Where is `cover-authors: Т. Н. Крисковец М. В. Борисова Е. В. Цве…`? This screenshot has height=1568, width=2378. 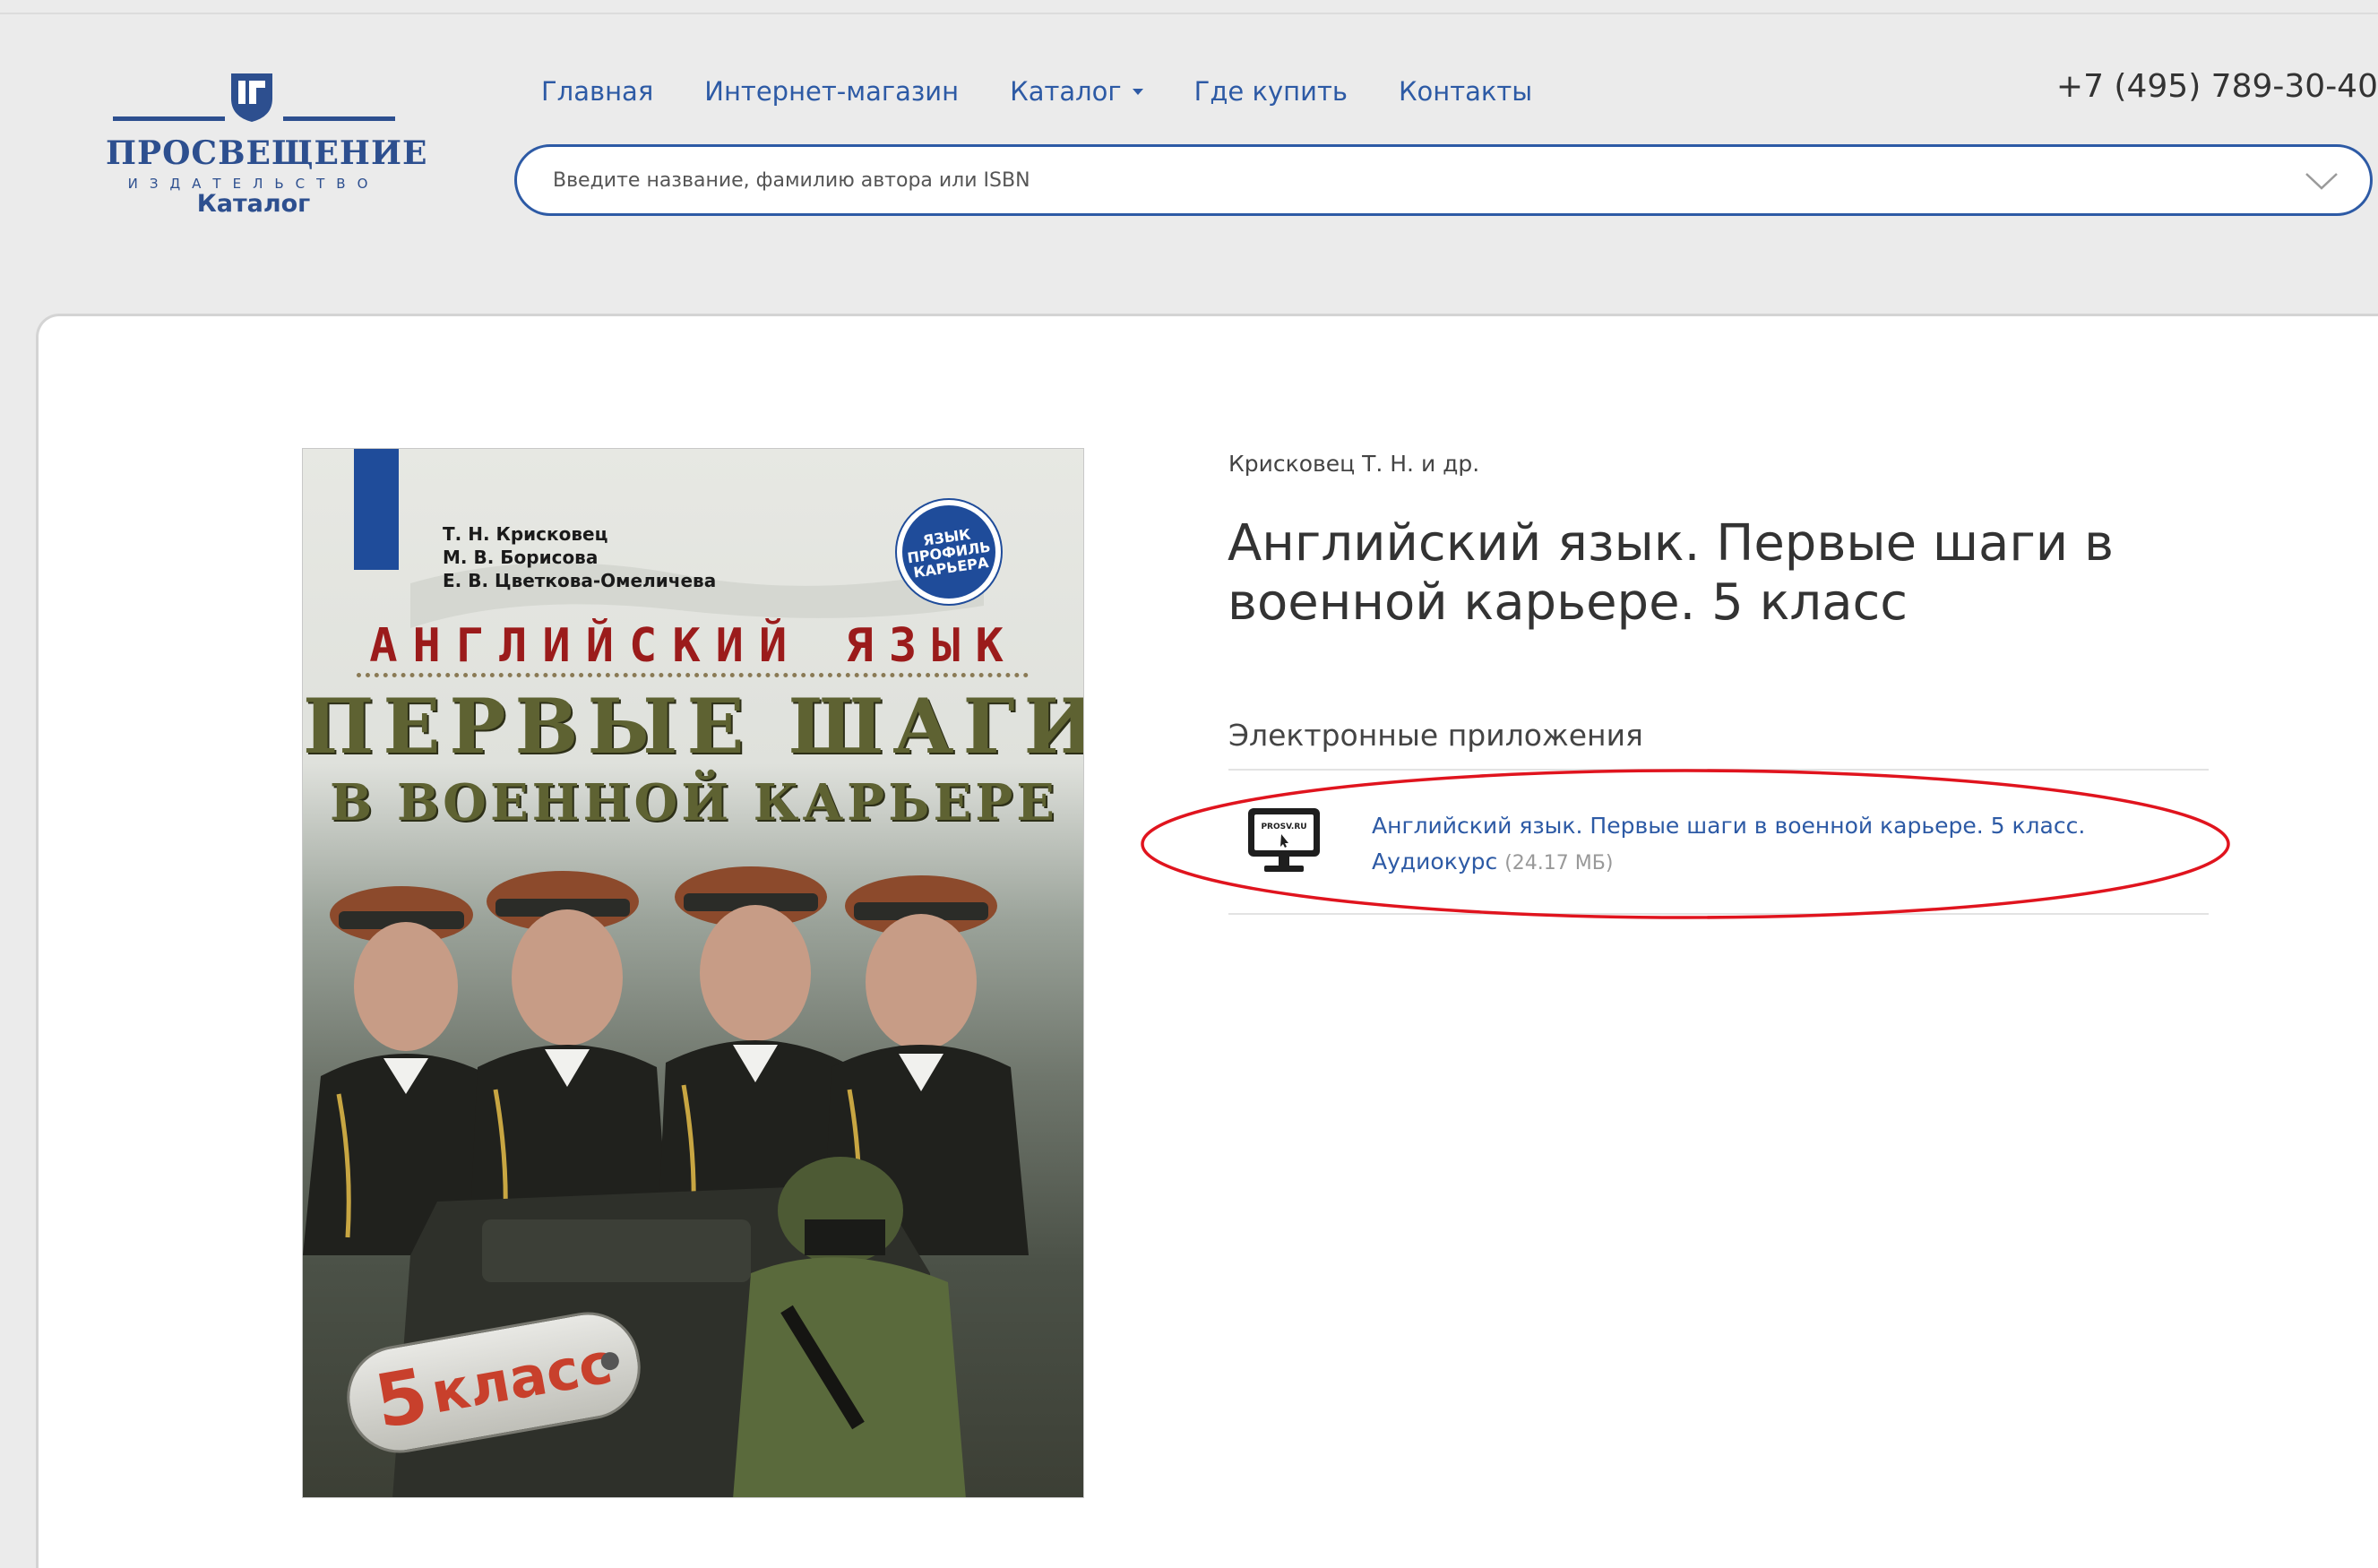 cover-authors: Т. Н. Крисковец М. В. Борисова Е. В. Цве… is located at coordinates (579, 557).